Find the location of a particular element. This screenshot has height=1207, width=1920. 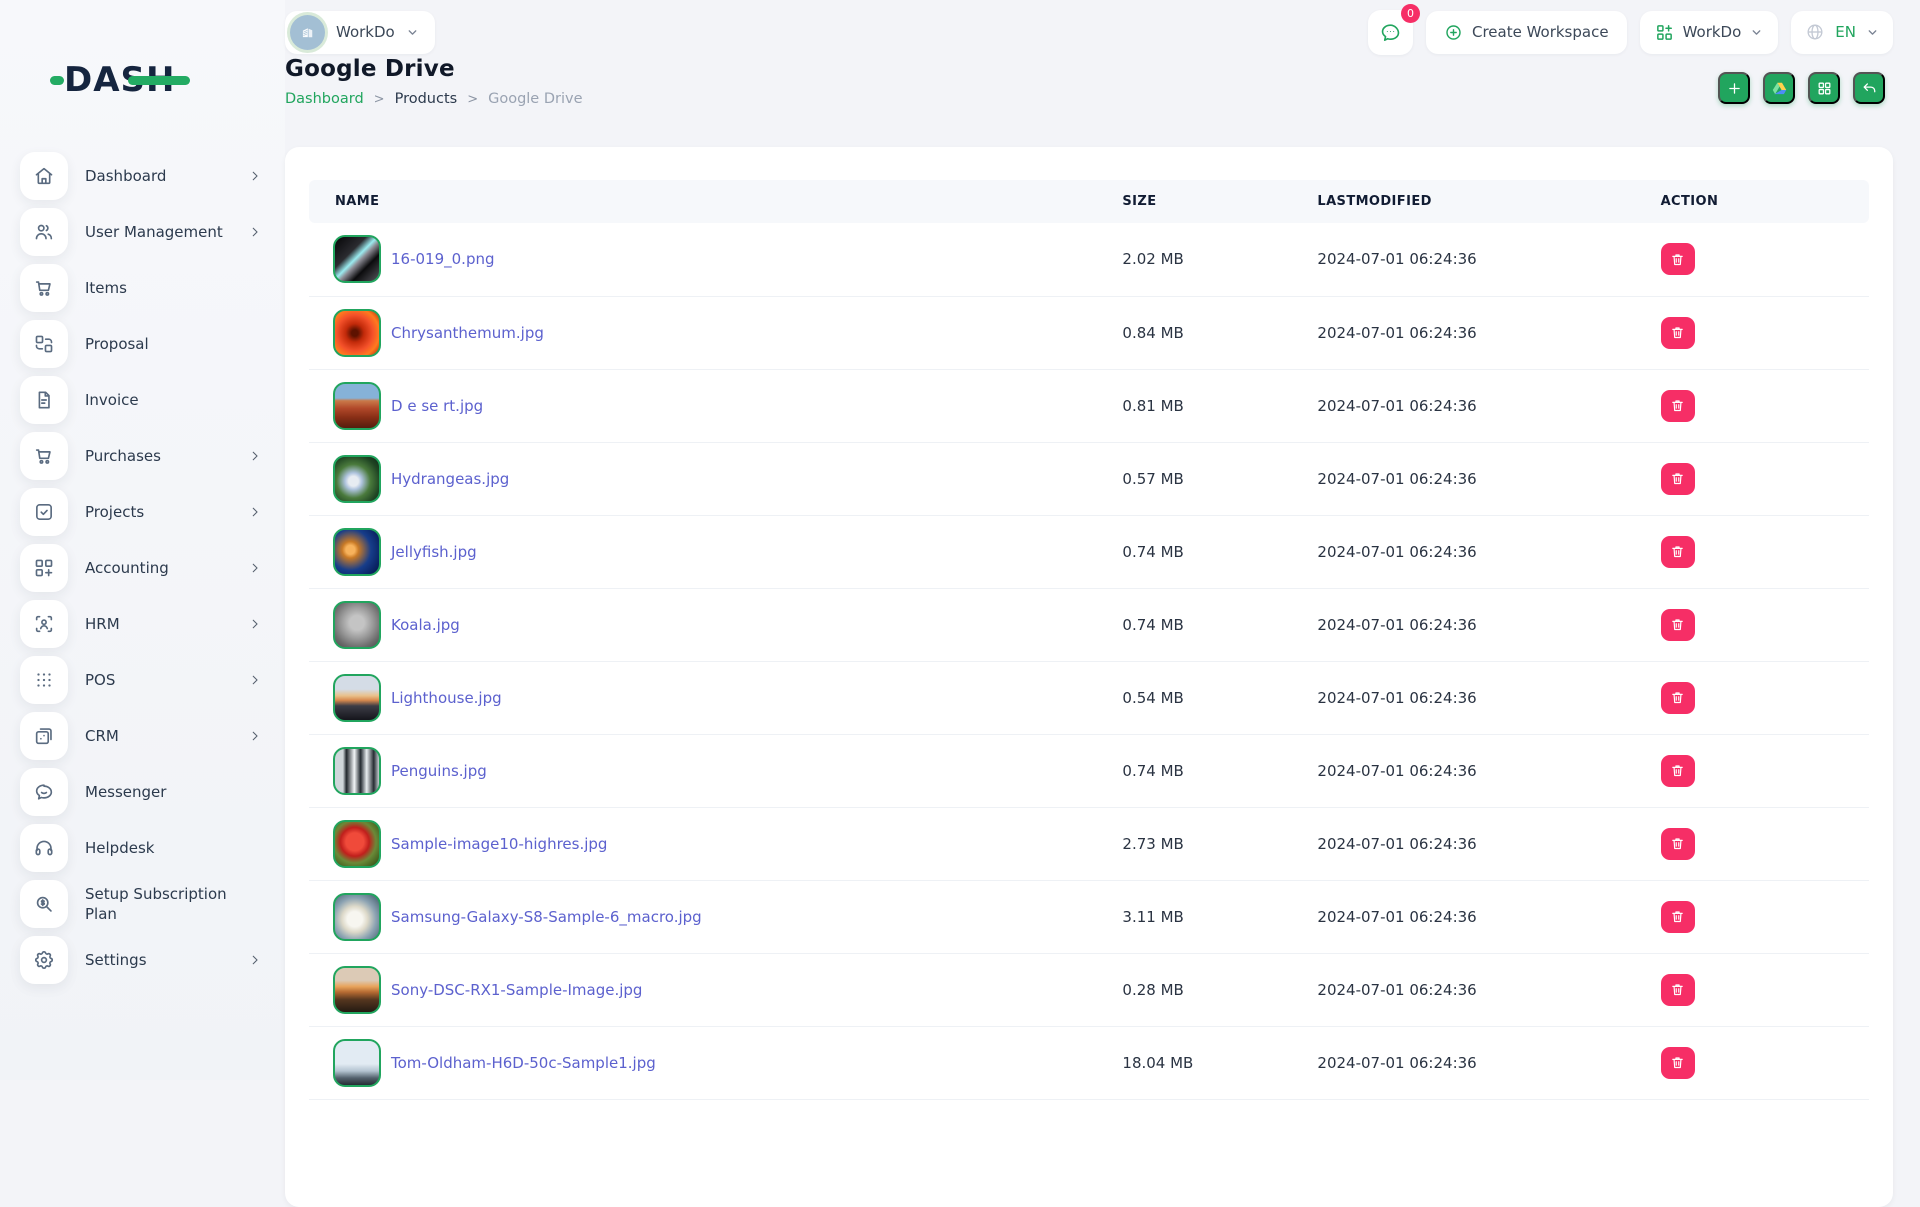

sidebar-item-messenger: Messenger is located at coordinates (144, 792).